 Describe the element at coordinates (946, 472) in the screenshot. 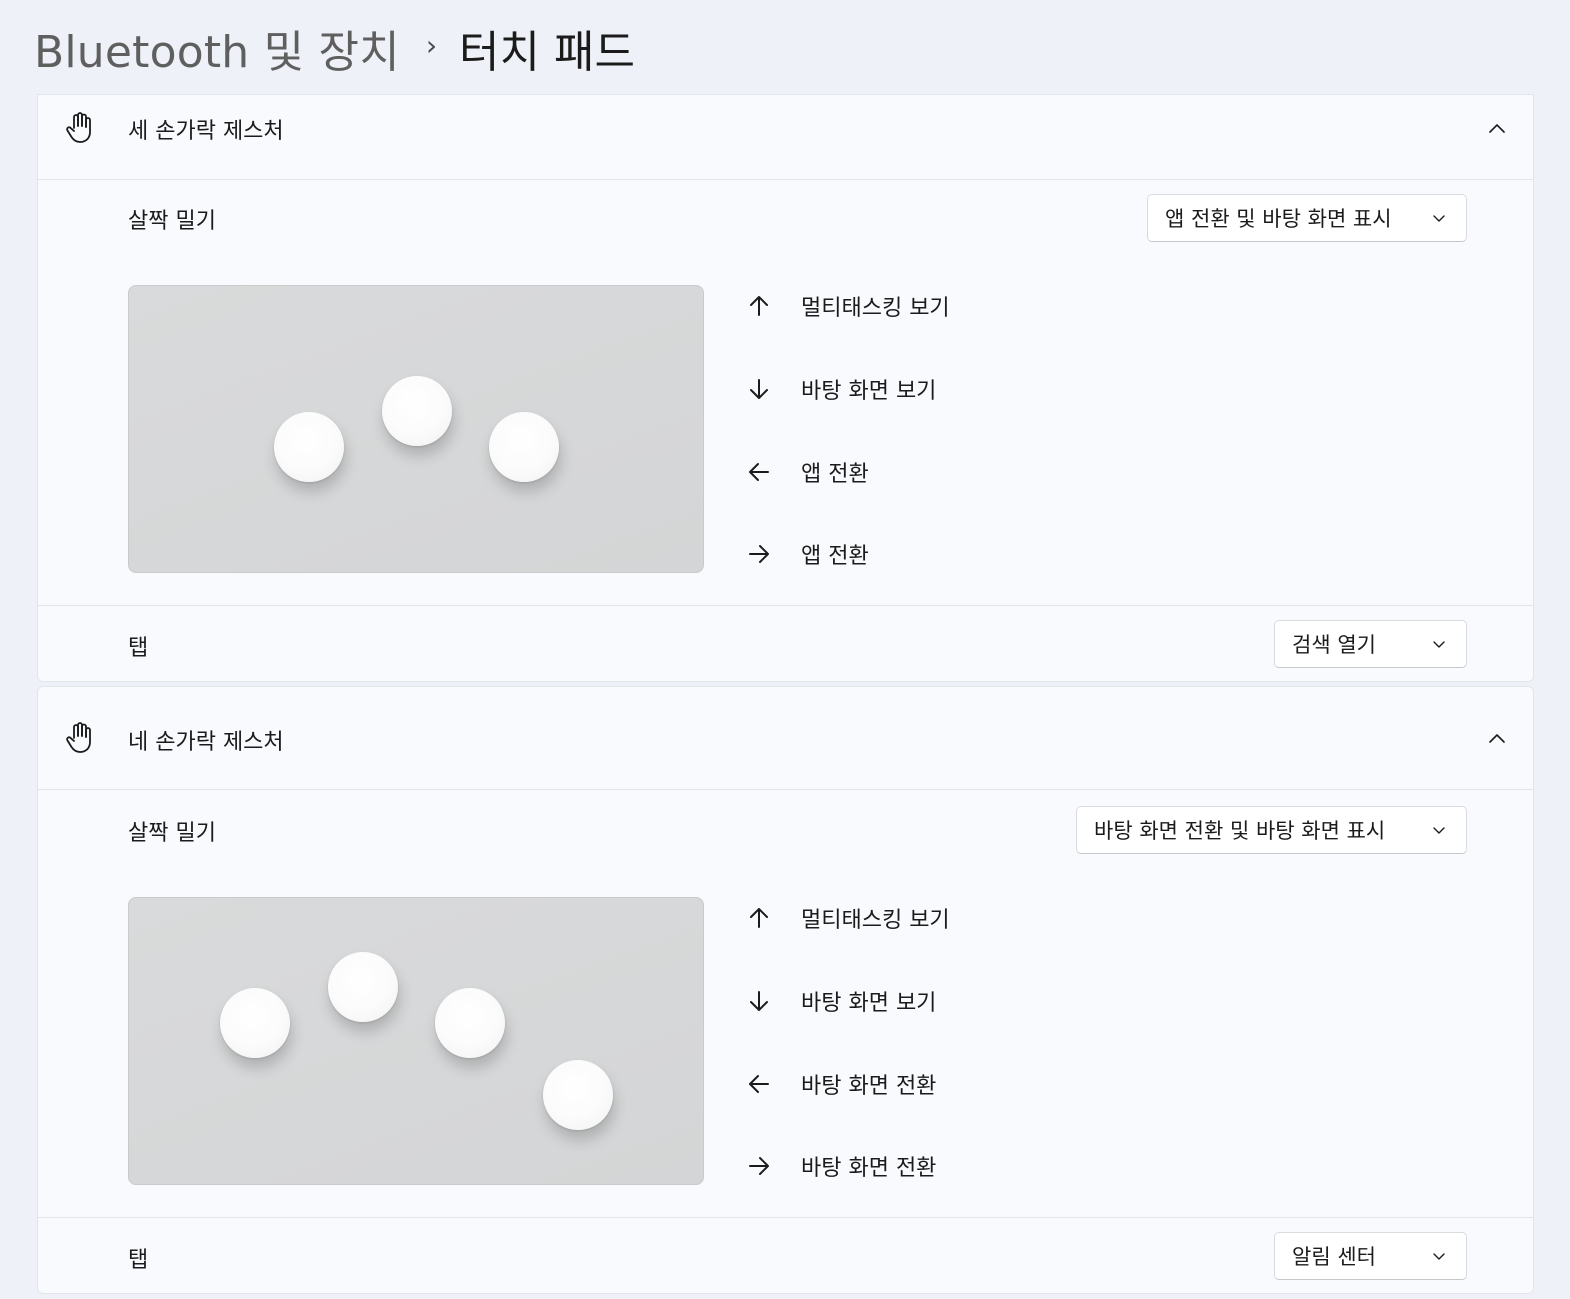

I see `gesture-left: 앱 전환` at that location.